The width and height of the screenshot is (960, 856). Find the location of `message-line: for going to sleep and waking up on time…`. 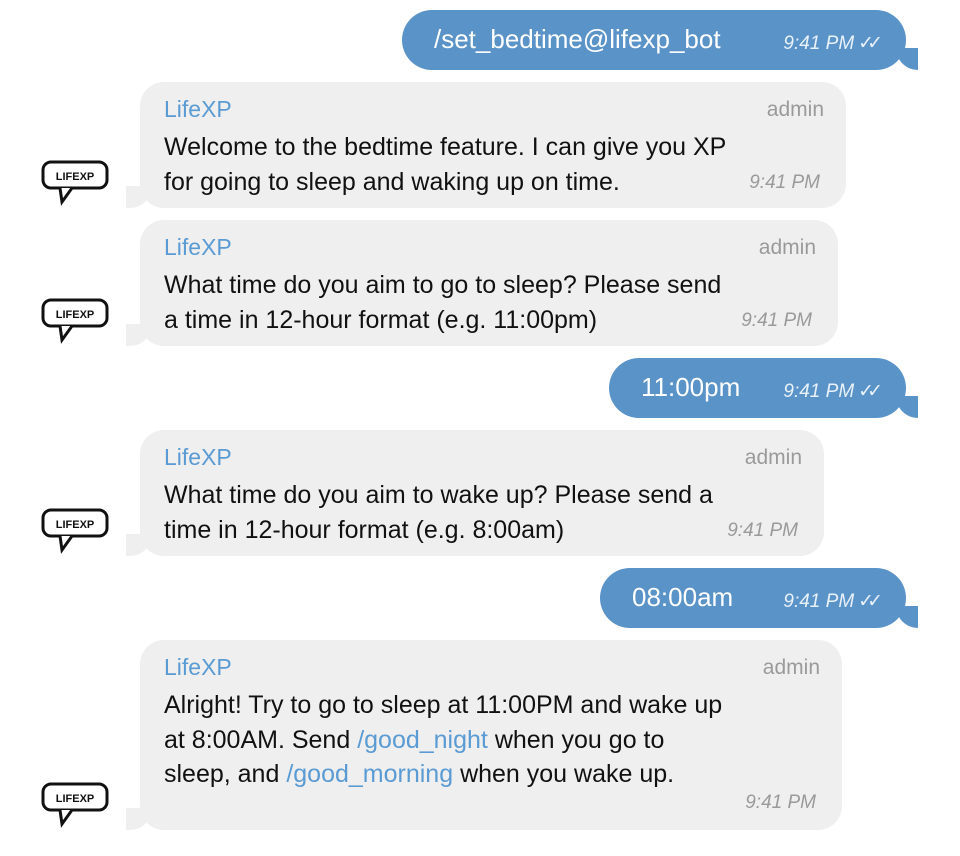

message-line: for going to sleep and waking up on time… is located at coordinates (392, 181).